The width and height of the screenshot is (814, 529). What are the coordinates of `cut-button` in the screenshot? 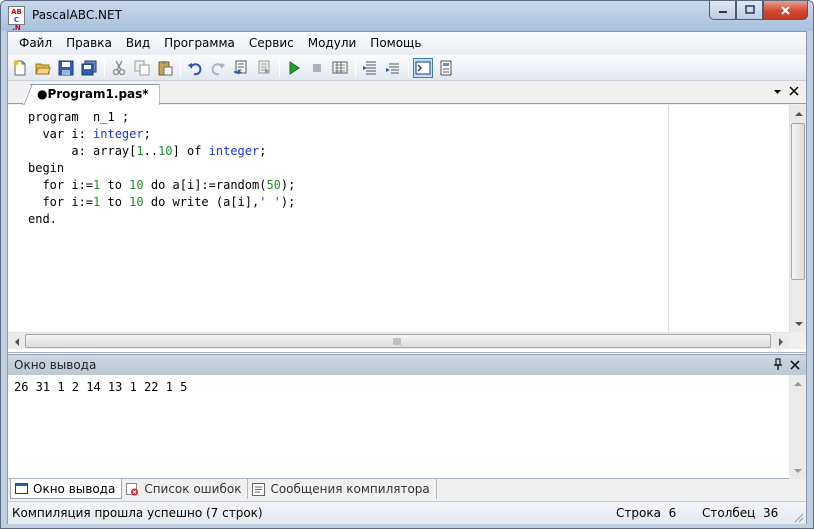 It's located at (119, 68).